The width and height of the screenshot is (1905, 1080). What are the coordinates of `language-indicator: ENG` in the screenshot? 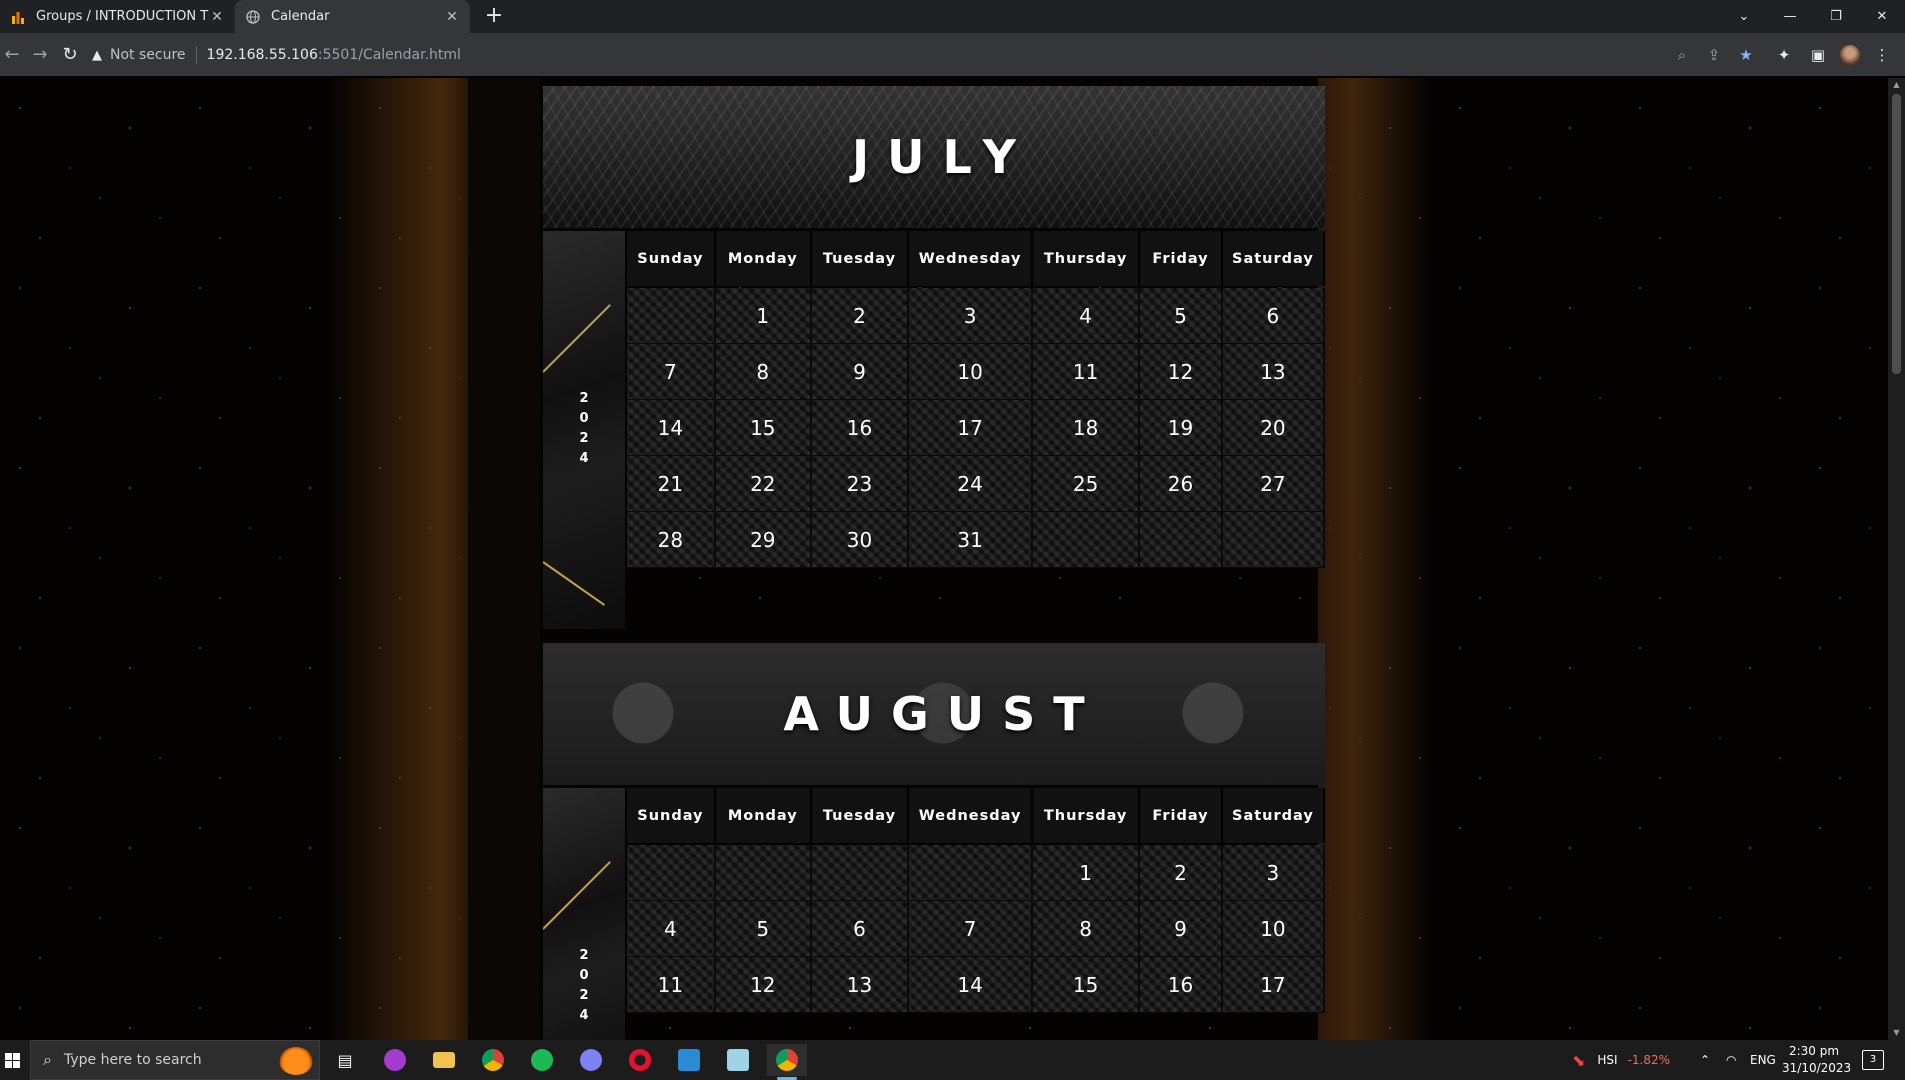 It's located at (1763, 1060).